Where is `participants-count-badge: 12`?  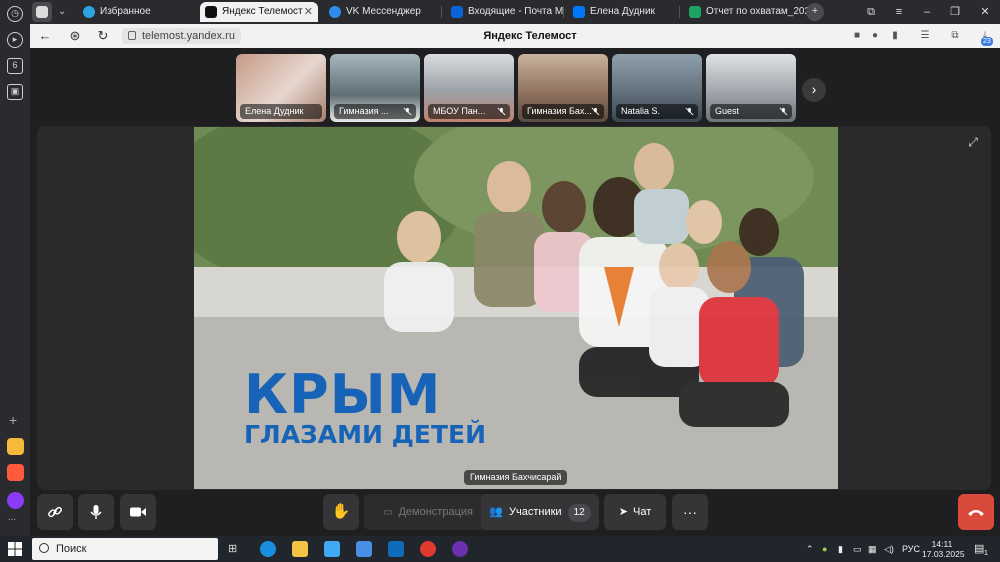 participants-count-badge: 12 is located at coordinates (579, 513).